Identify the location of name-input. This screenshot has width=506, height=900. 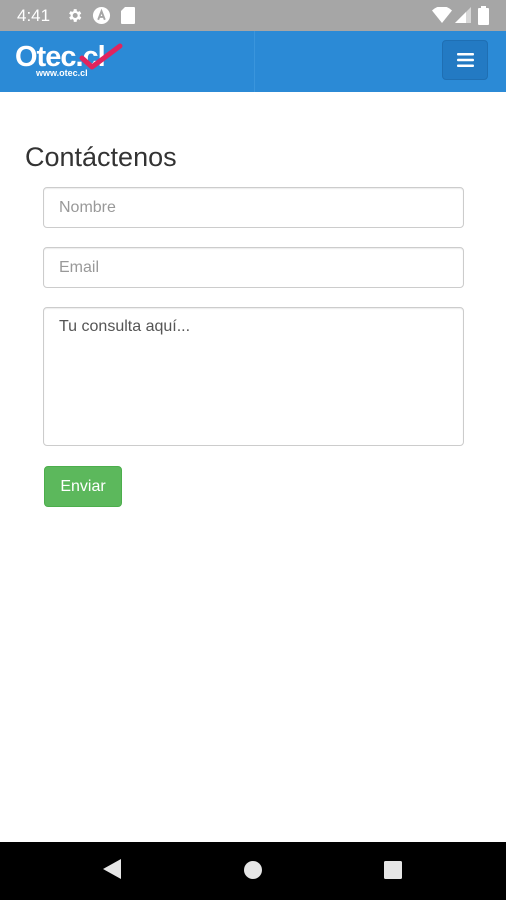
(253, 207).